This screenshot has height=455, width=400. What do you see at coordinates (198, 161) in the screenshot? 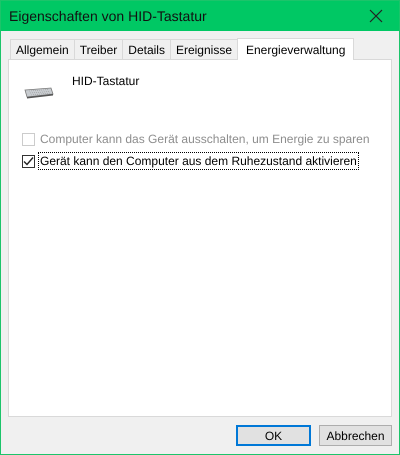
I see `checkbox-label: Gerät kann den Computer aus dem Ruhezustand aktivieren` at bounding box center [198, 161].